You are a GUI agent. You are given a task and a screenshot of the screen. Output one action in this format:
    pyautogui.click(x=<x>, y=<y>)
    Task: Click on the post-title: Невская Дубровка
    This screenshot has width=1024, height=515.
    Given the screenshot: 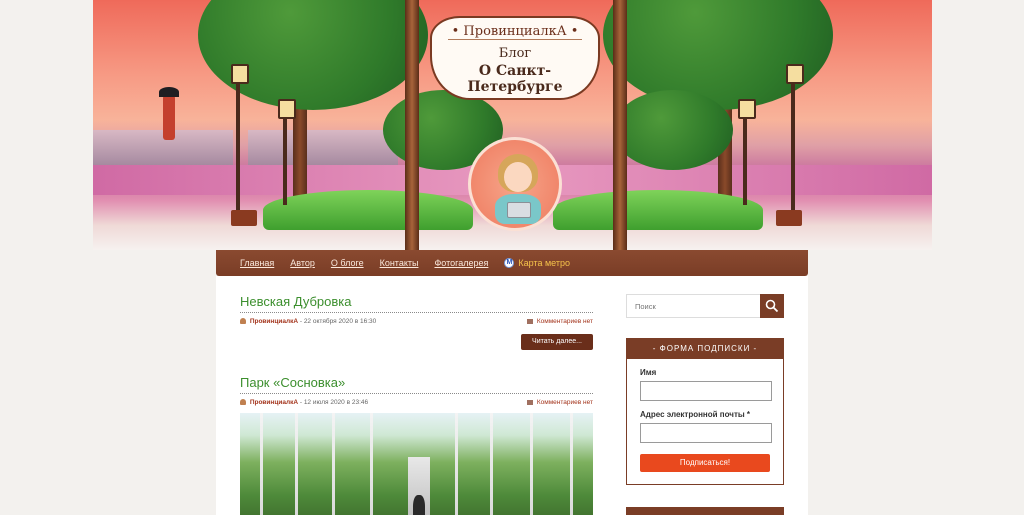 What is the action you would take?
    pyautogui.click(x=416, y=303)
    